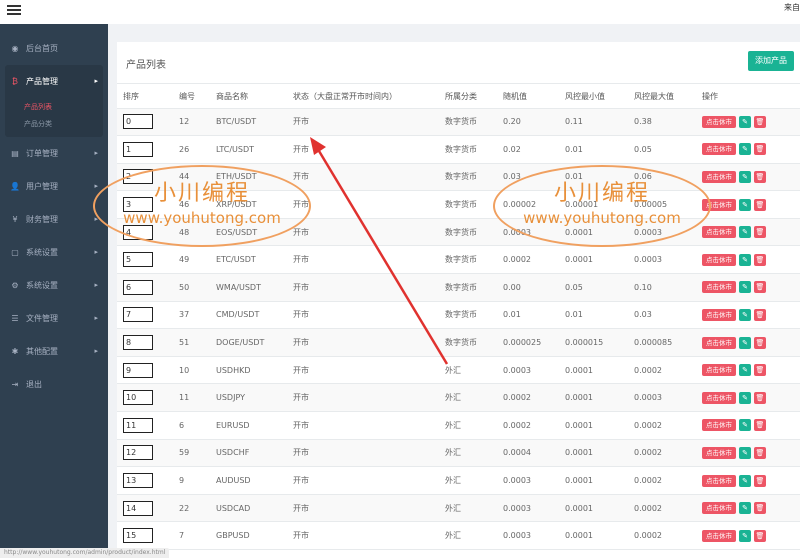 The height and width of the screenshot is (558, 800). Describe the element at coordinates (191, 149) in the screenshot. I see `id-cell: 26` at that location.